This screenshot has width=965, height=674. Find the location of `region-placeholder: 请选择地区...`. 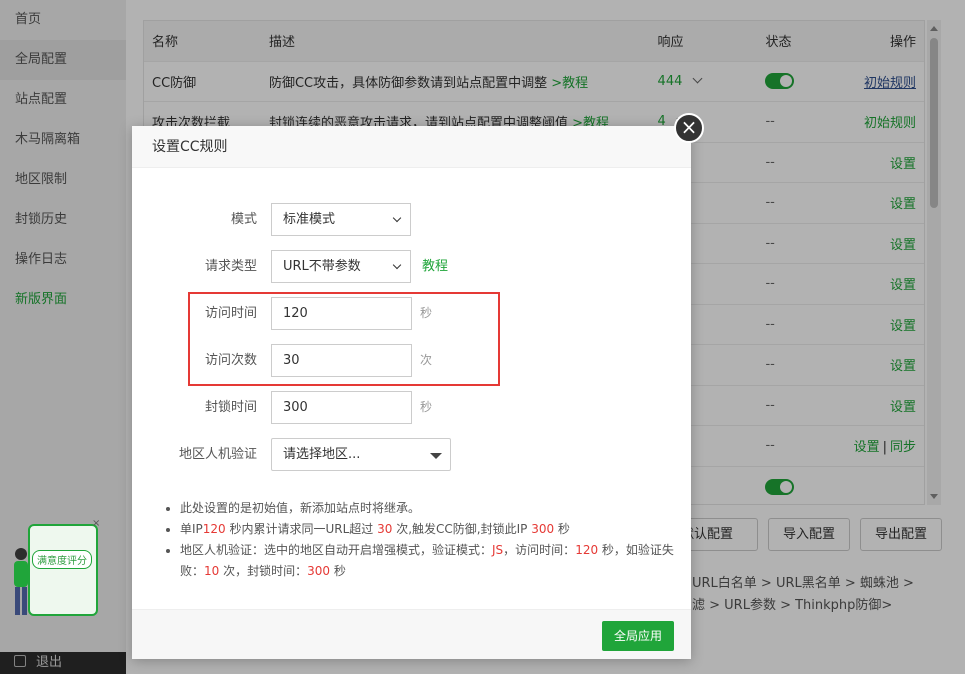

region-placeholder: 请选择地区... is located at coordinates (322, 454).